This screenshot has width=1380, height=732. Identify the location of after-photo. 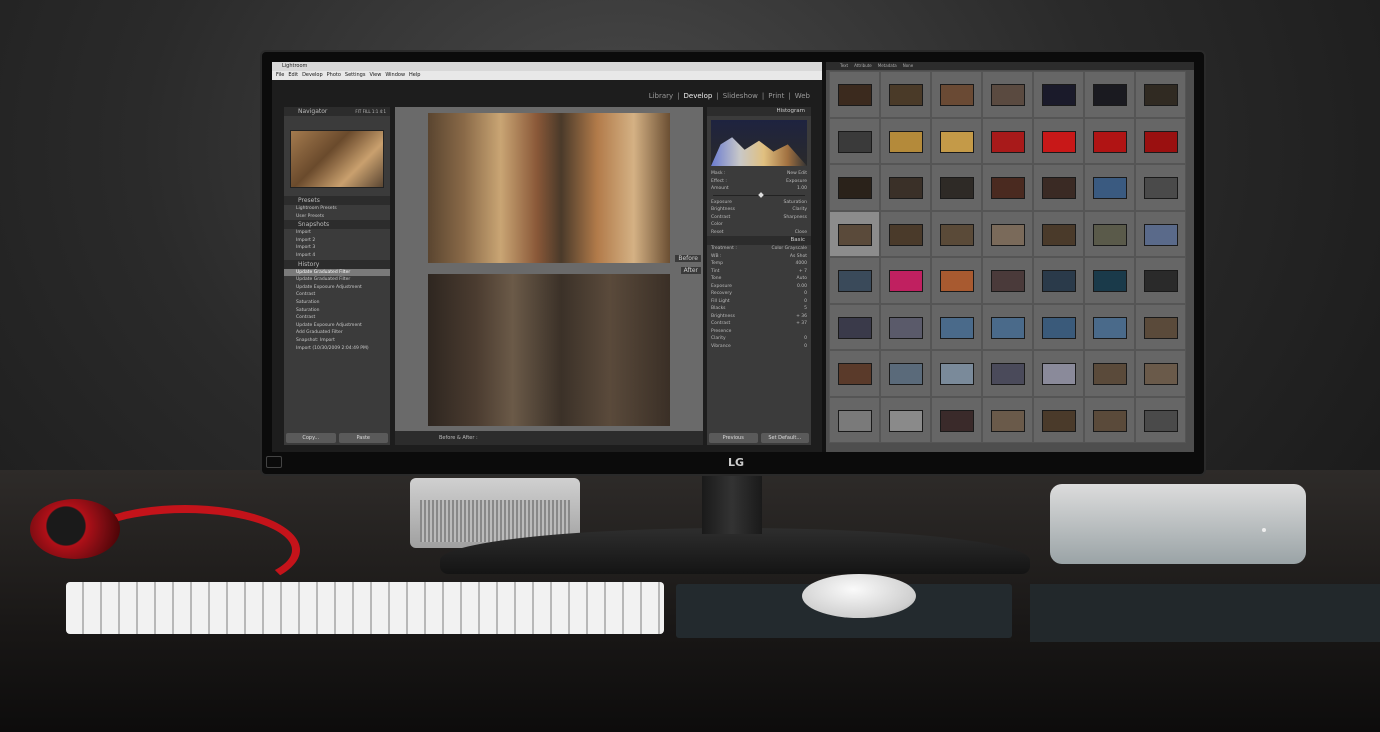
(549, 350).